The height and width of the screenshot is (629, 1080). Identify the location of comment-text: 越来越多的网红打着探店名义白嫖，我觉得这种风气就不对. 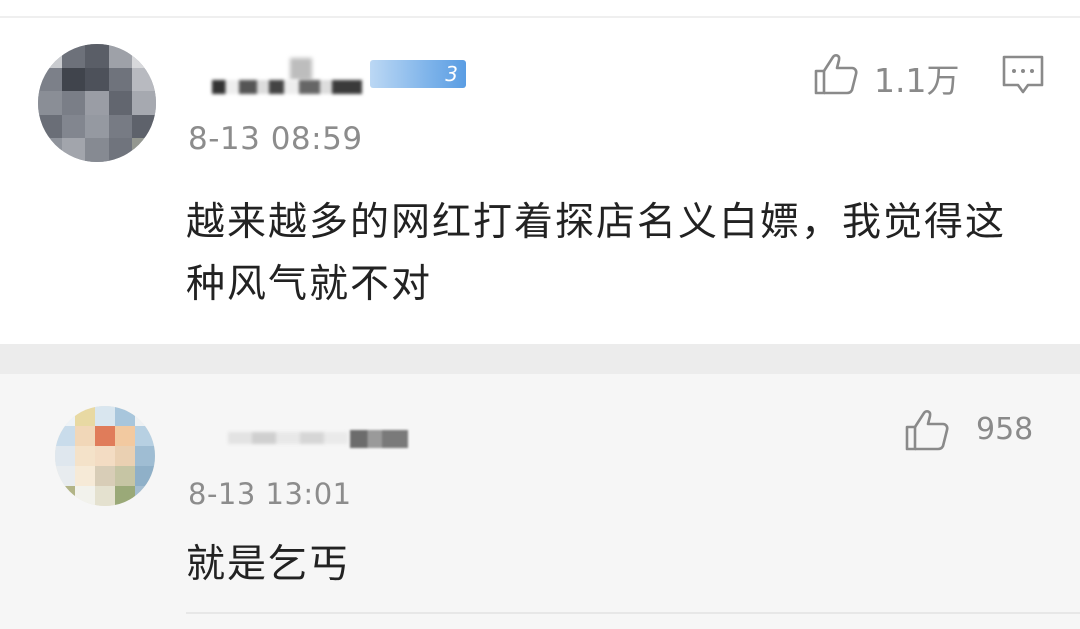
(596, 253).